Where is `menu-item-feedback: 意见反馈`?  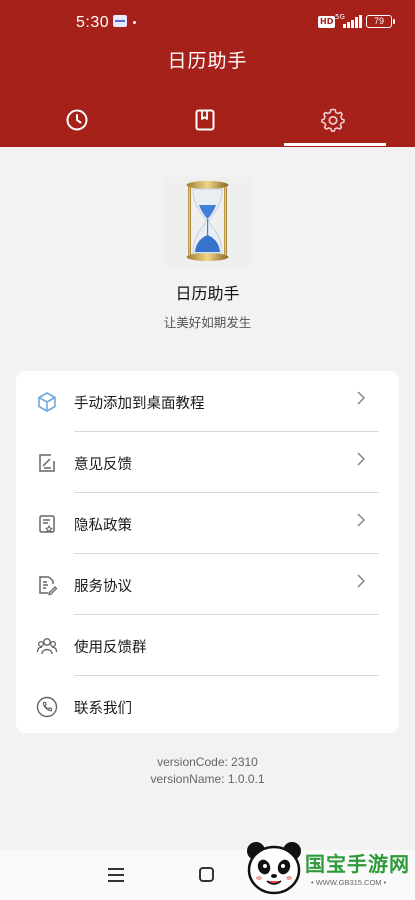 menu-item-feedback: 意见反馈 is located at coordinates (207, 462).